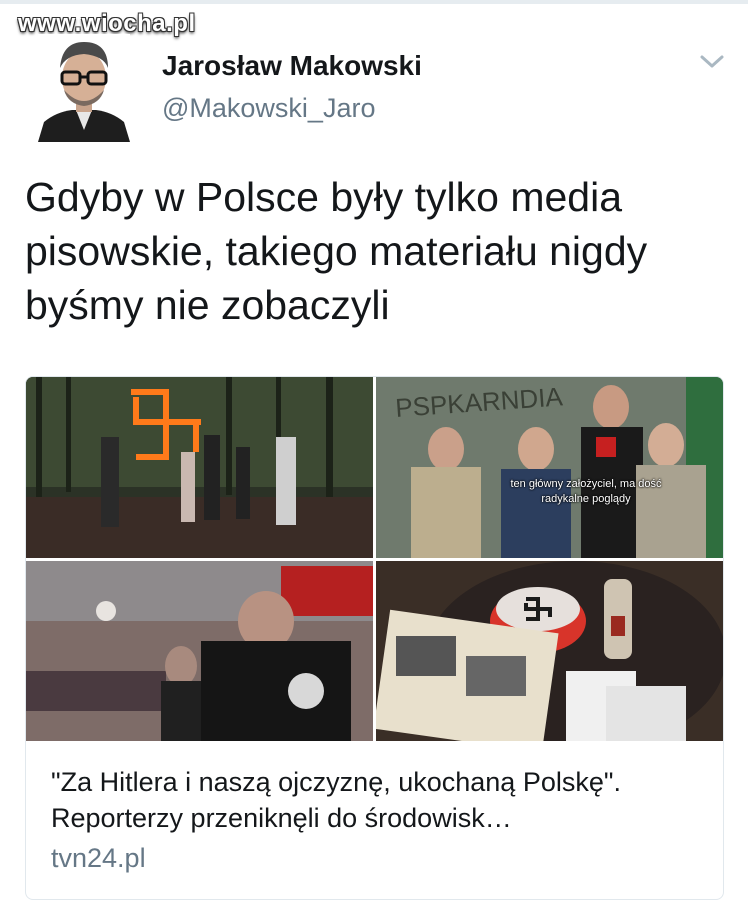  I want to click on avatar, so click(84, 88).